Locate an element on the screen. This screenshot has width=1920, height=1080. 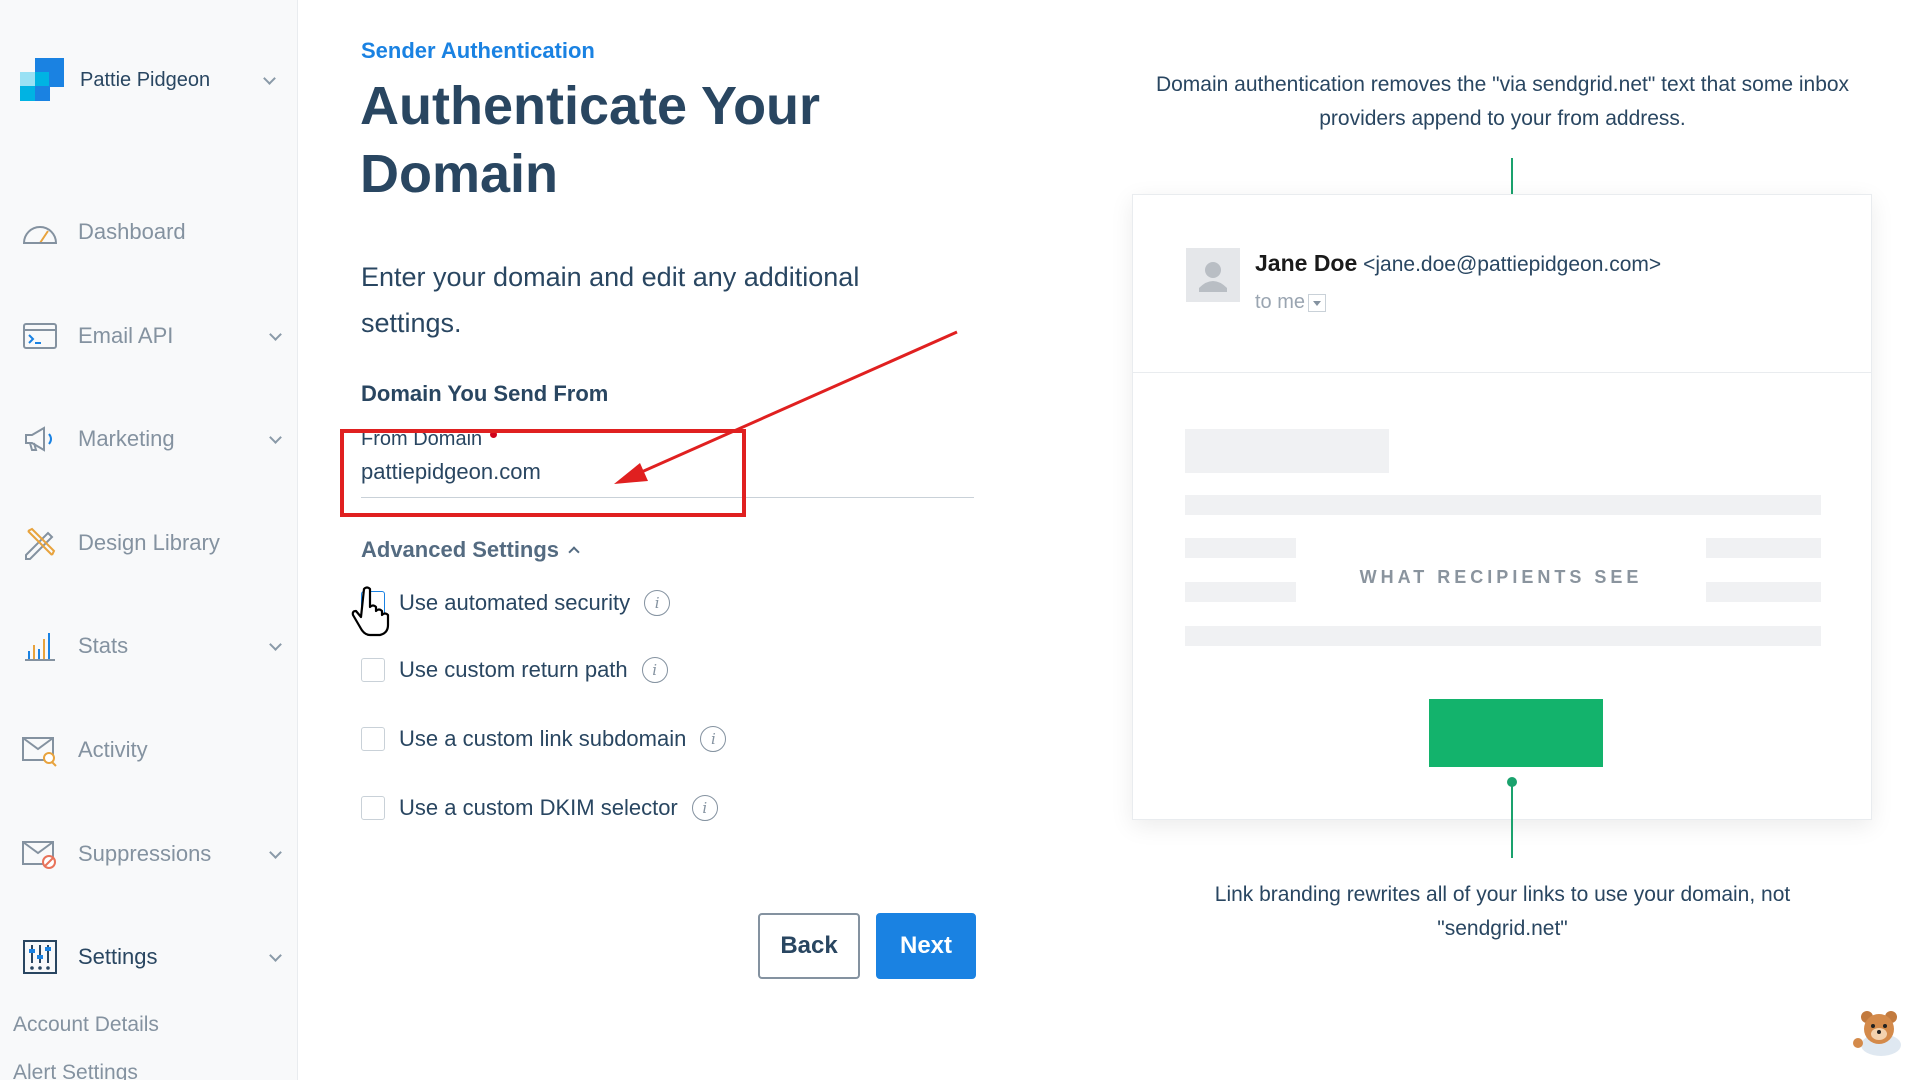
page-eyebrow: Sender Authentication is located at coordinates (478, 50).